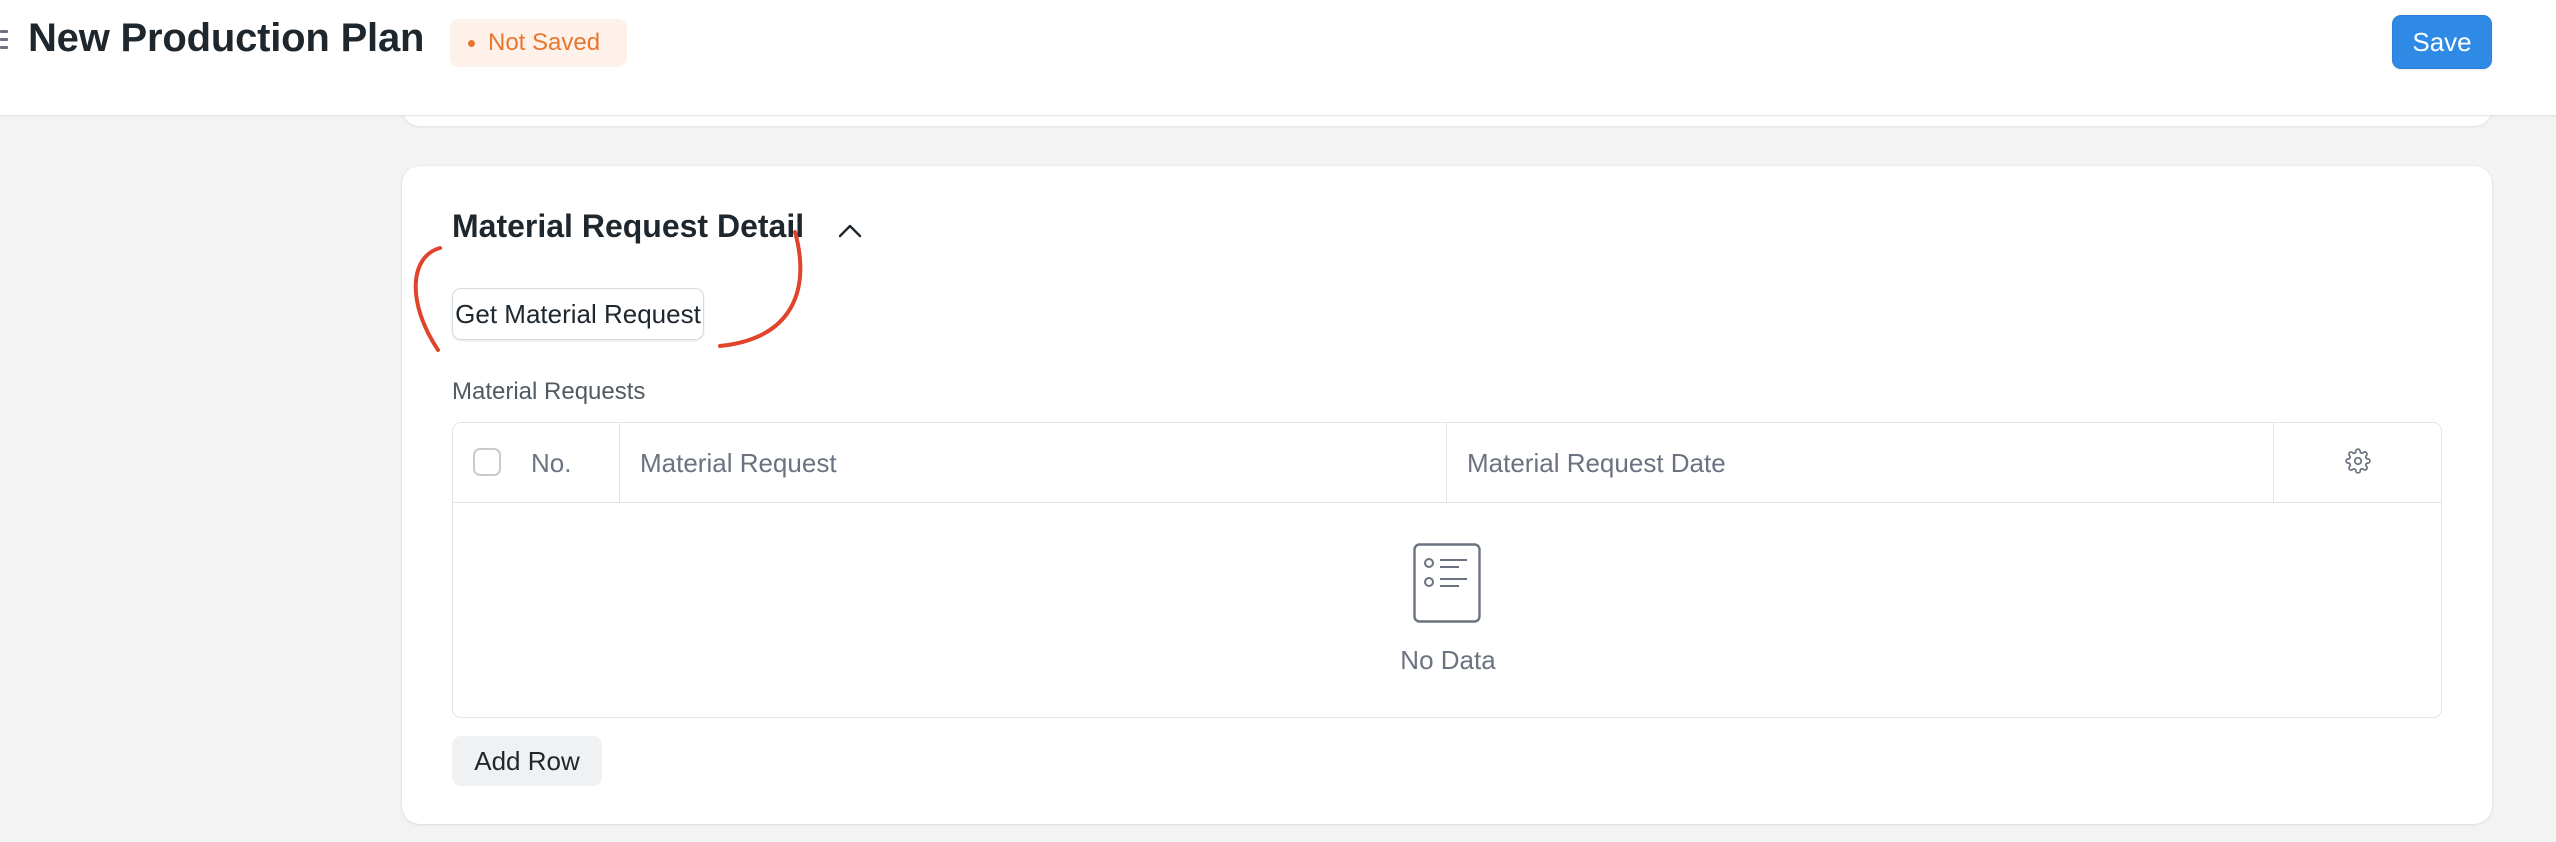 The height and width of the screenshot is (842, 2556). Describe the element at coordinates (549, 391) in the screenshot. I see `material-requests-label: Material Requests` at that location.